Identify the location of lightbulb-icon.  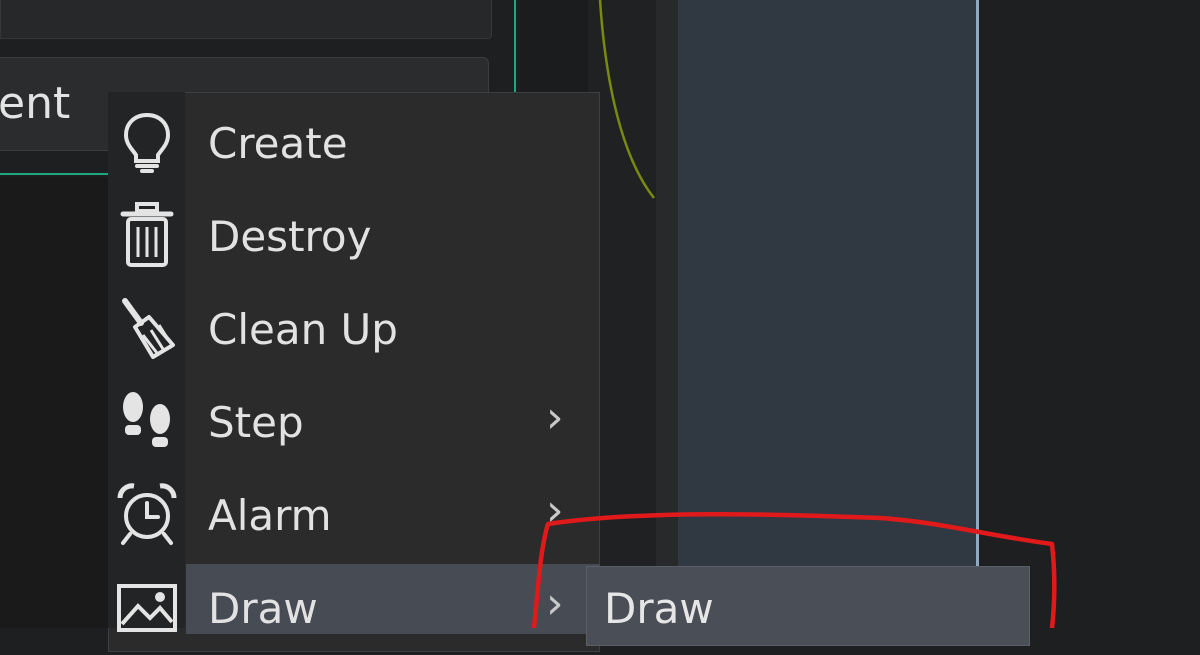
(147, 142).